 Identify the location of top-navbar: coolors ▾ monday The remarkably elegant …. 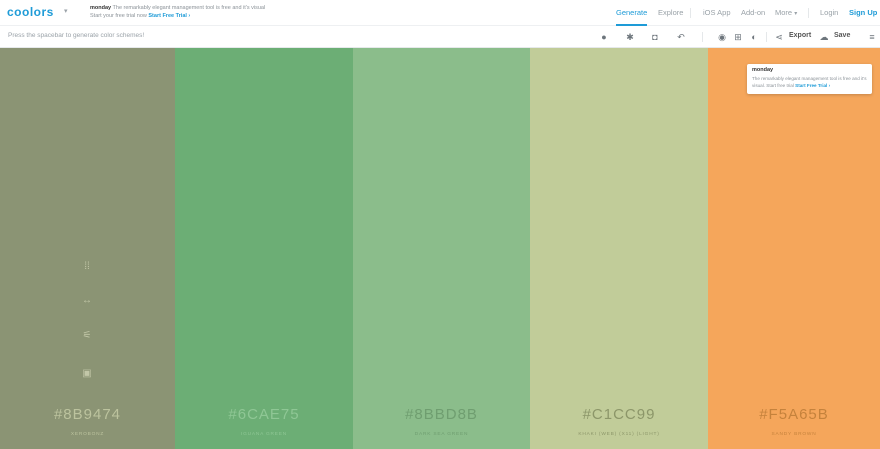
(440, 13).